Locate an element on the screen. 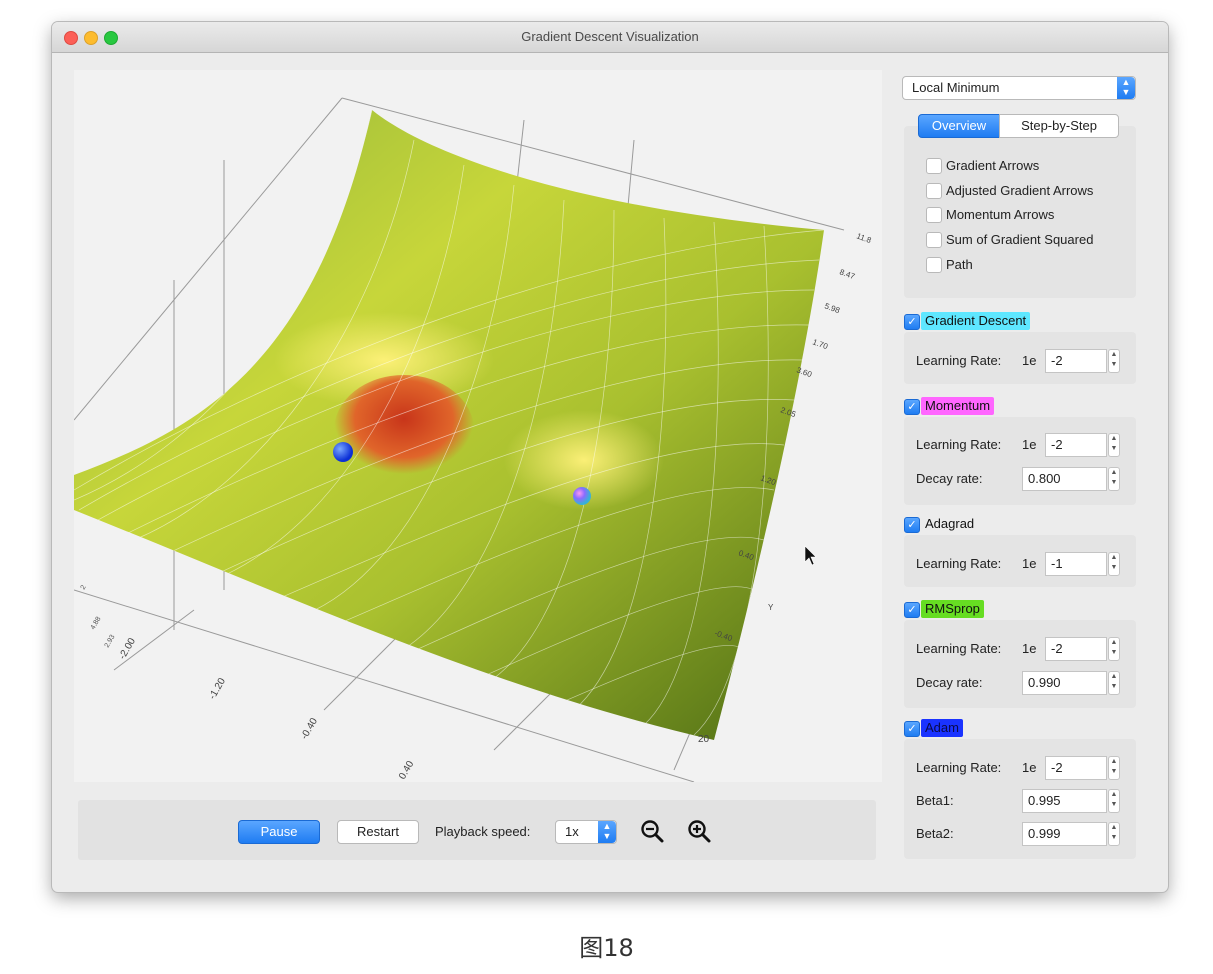 This screenshot has width=1213, height=974. tick-label: 1.70 is located at coordinates (820, 344).